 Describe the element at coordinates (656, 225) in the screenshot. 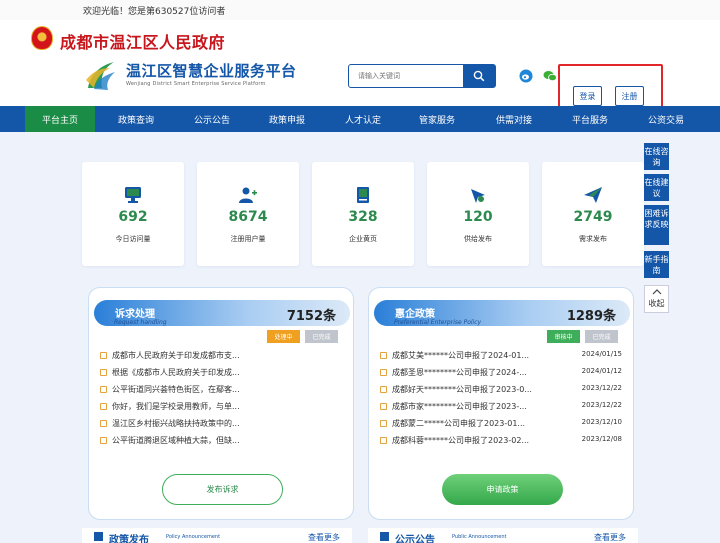

I see `side-appeal-report: 困难诉求反映` at that location.